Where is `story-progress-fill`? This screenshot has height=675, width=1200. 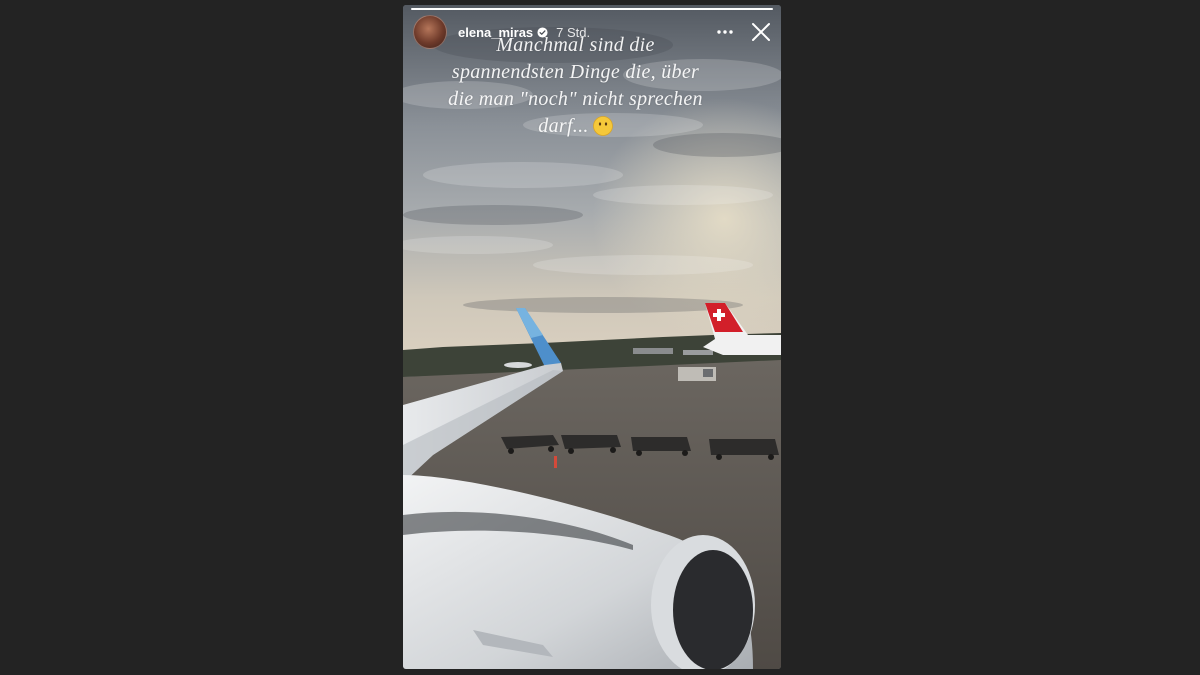 story-progress-fill is located at coordinates (592, 9).